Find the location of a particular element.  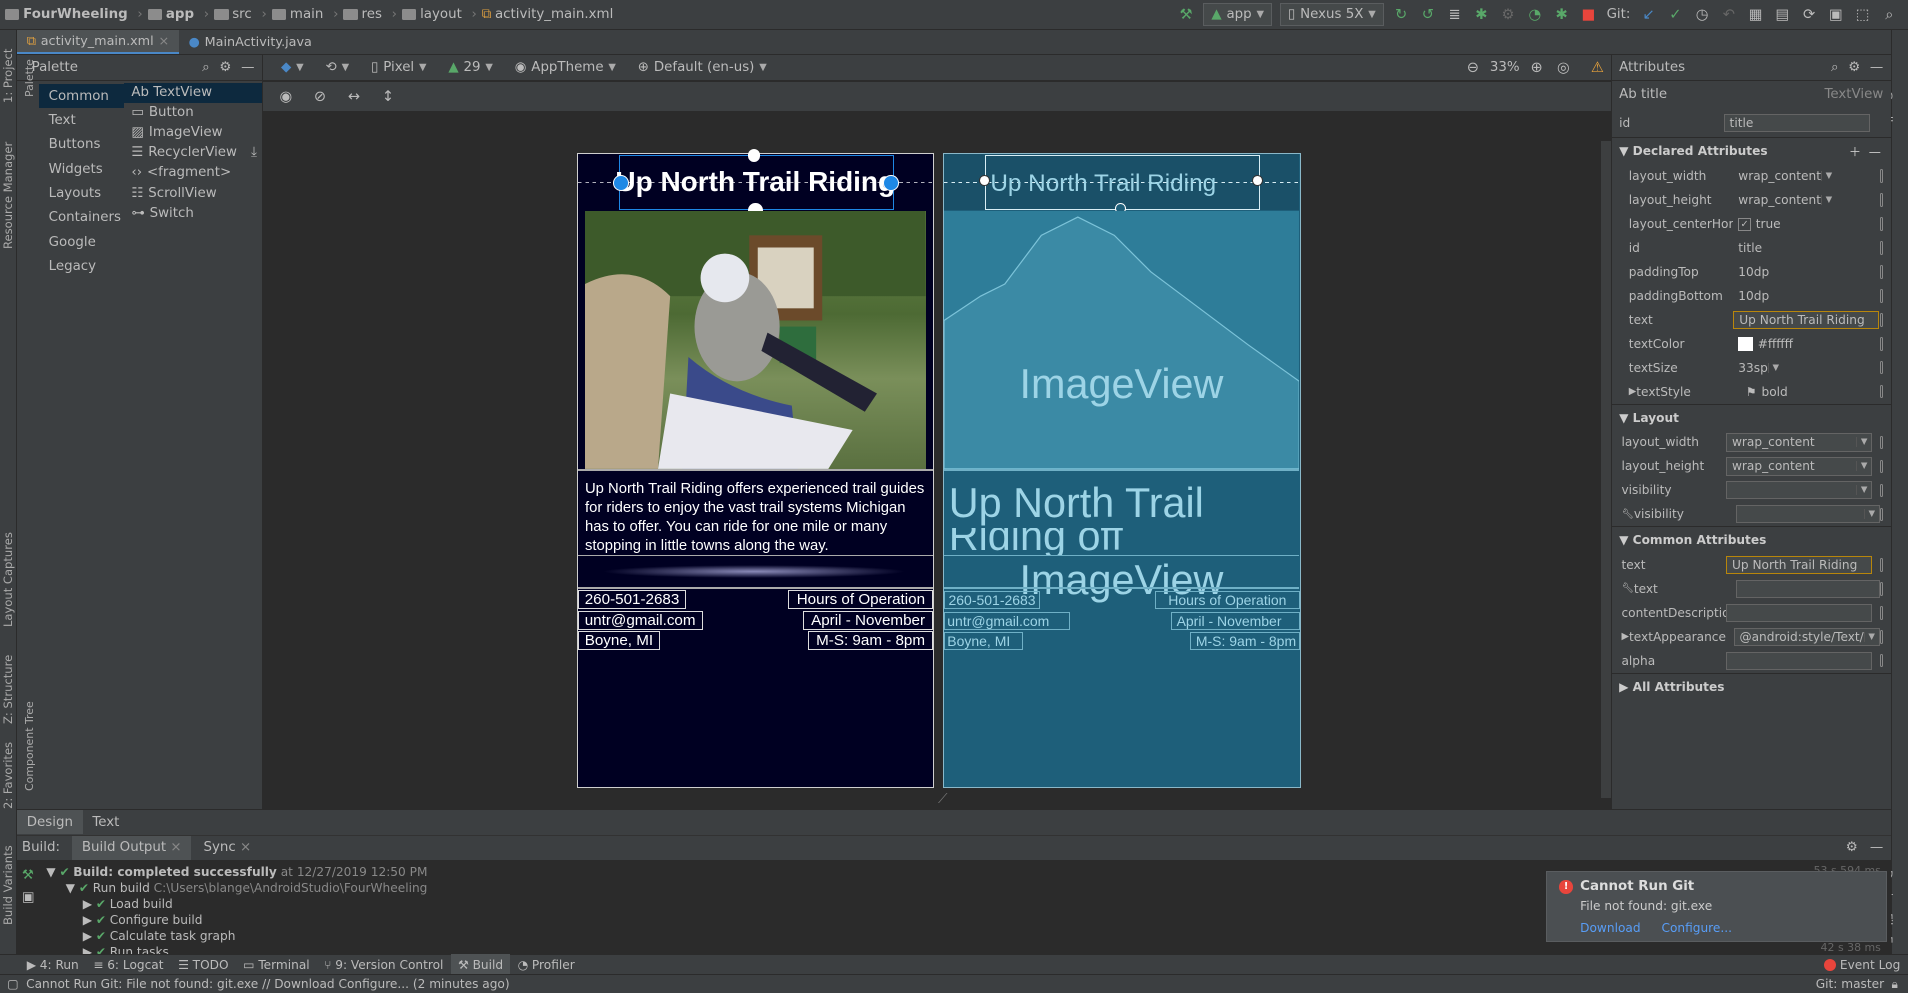

project-structure-icon: ▦ is located at coordinates (1755, 14).